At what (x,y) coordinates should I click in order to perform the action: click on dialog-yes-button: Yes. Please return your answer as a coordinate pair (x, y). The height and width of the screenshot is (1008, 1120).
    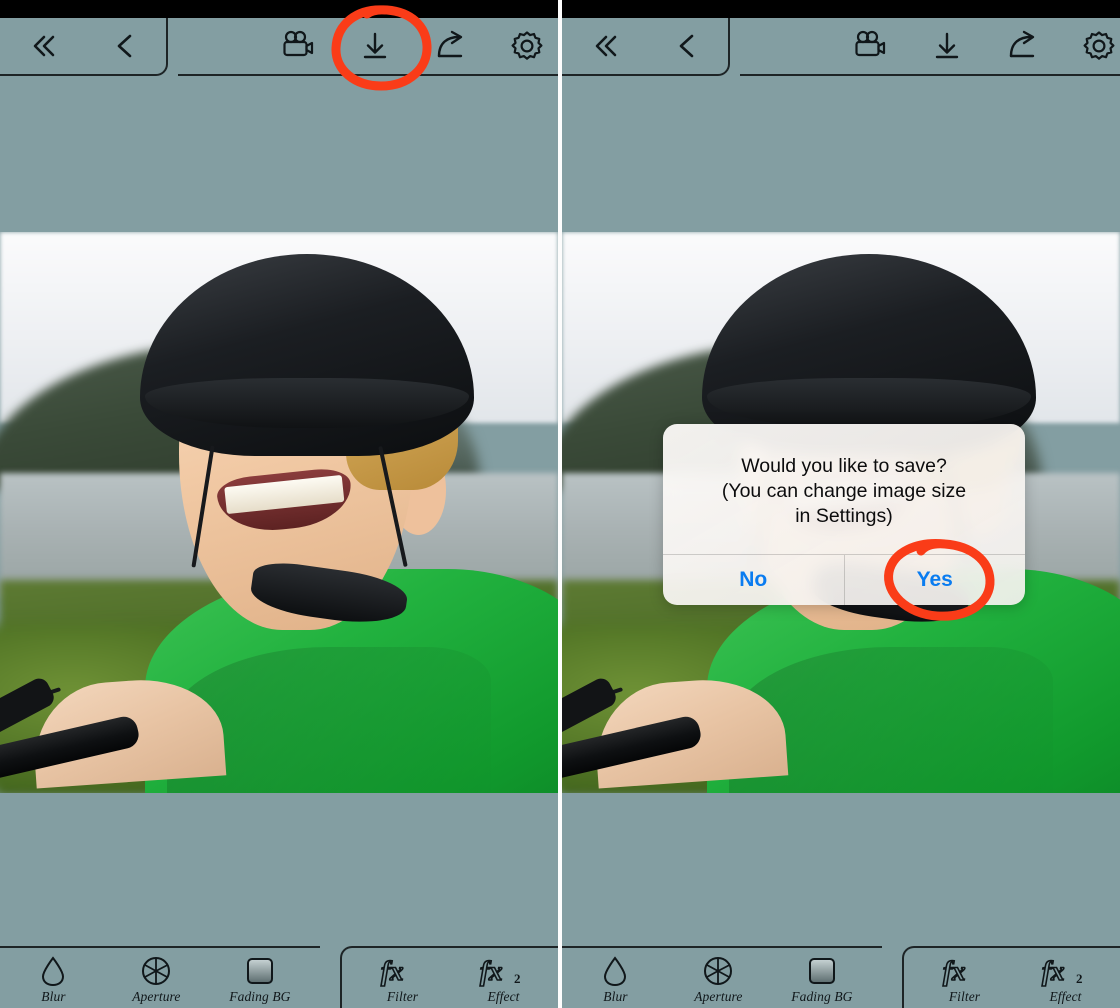
    Looking at the image, I should click on (935, 580).